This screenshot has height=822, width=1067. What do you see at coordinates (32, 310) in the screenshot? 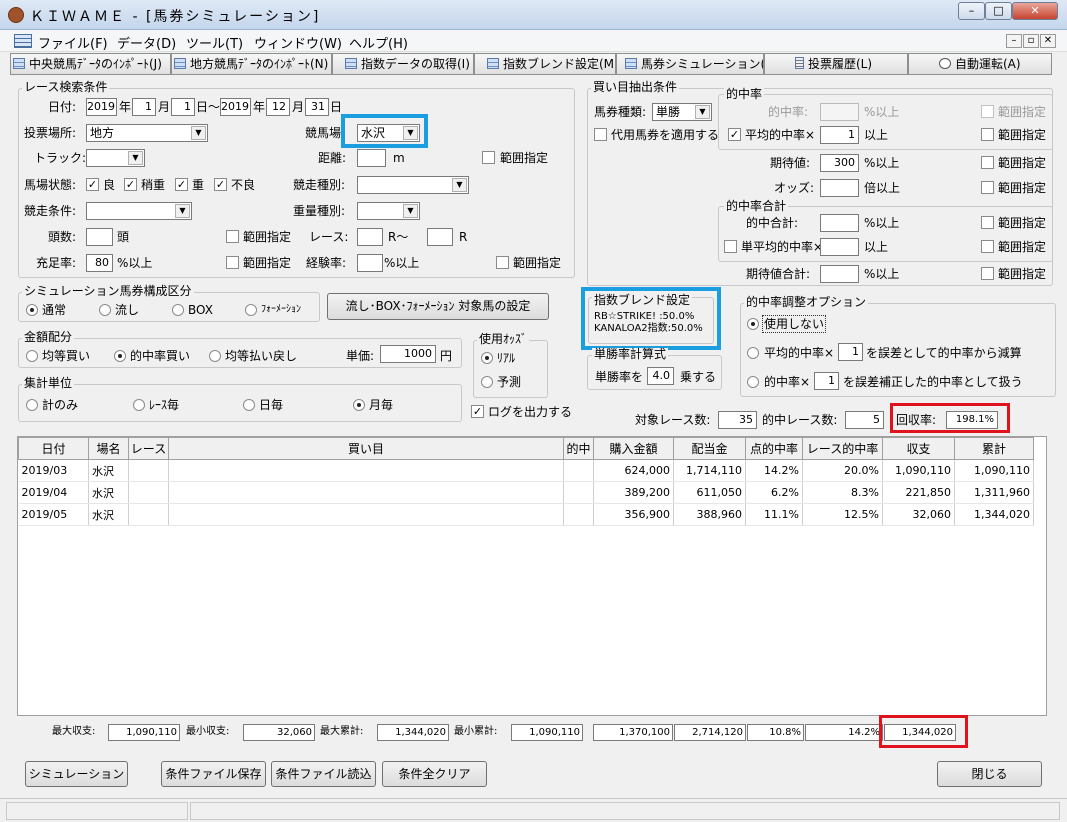
I see `comp-normal-radio` at bounding box center [32, 310].